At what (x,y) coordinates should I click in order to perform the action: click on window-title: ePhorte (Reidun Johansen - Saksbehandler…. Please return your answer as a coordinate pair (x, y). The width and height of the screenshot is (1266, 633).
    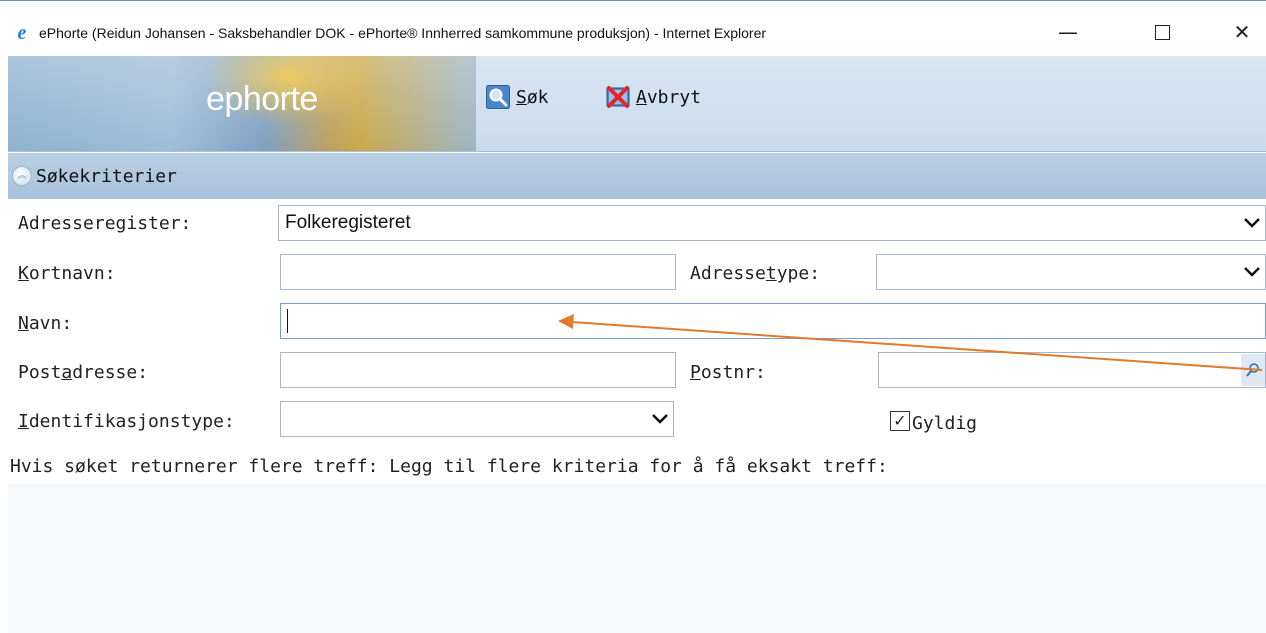
    Looking at the image, I should click on (403, 33).